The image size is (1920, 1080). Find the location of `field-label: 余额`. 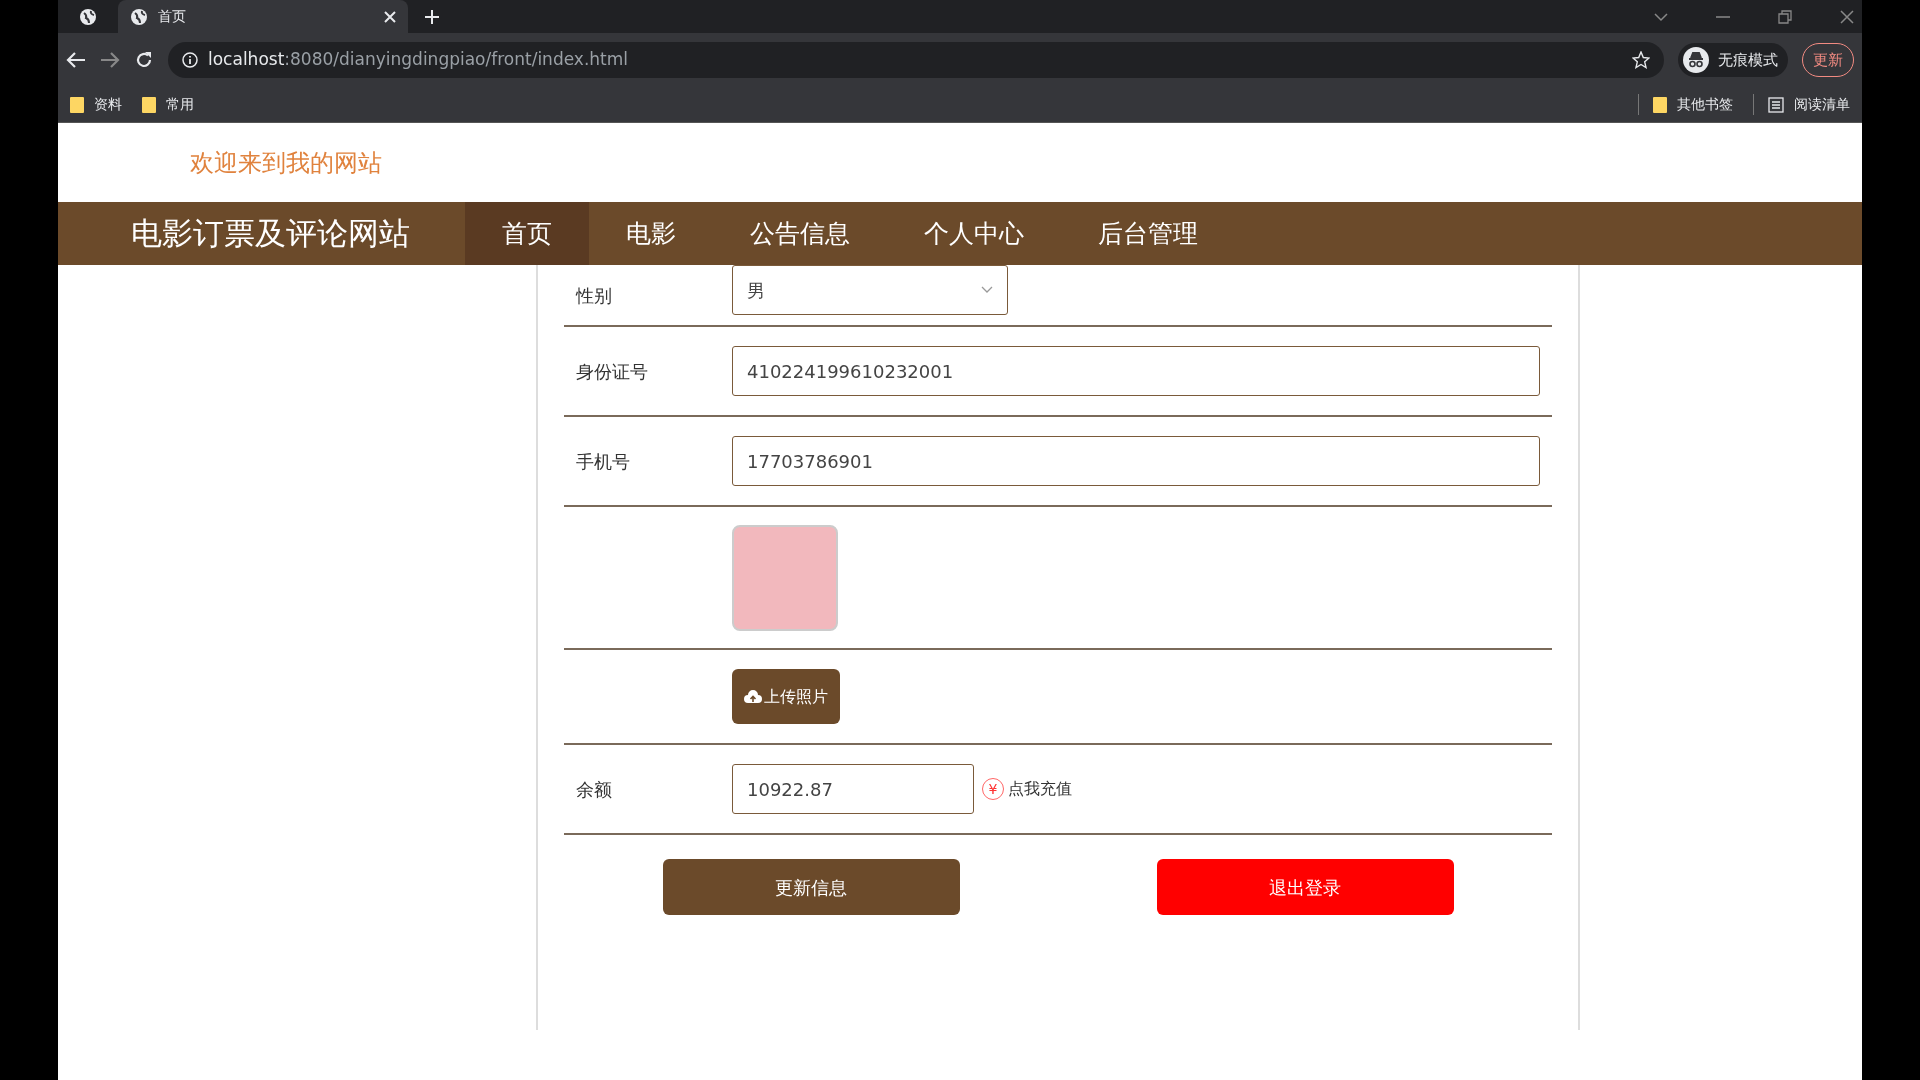

field-label: 余额 is located at coordinates (594, 789).